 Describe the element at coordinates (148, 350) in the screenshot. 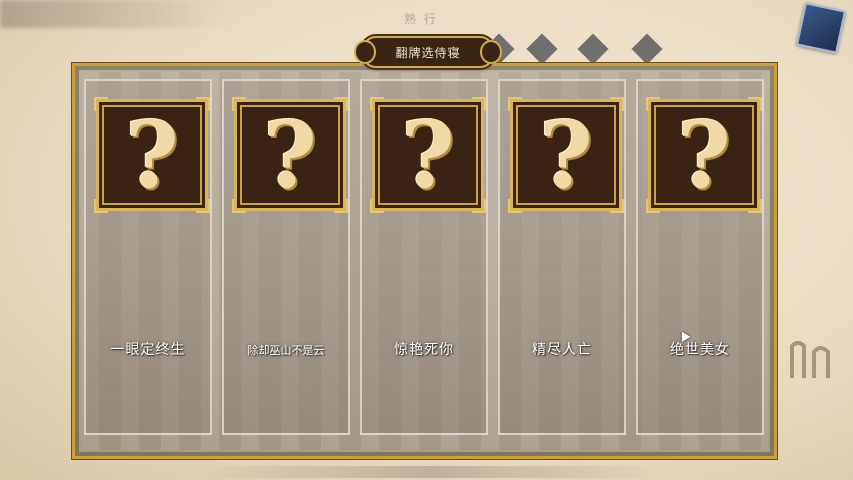

I see `card-label: 一眼定终生` at that location.